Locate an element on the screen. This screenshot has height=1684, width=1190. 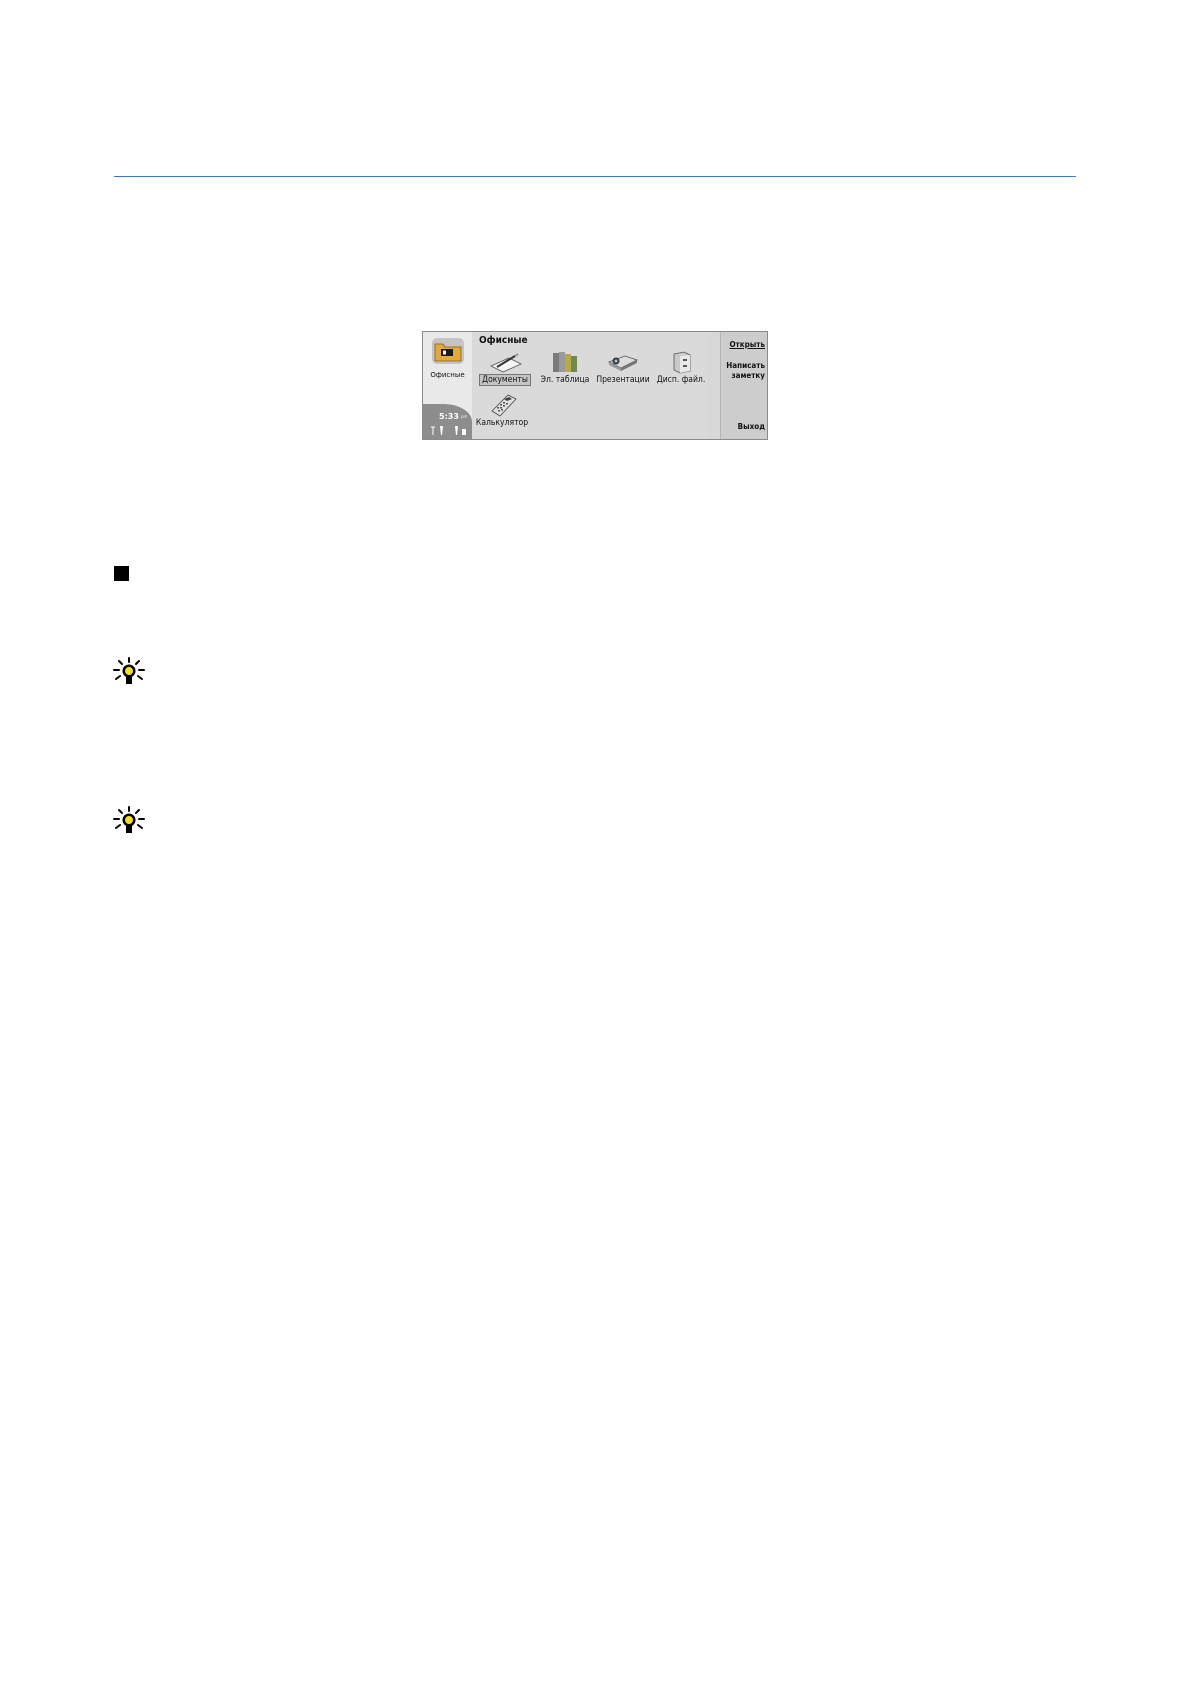
app-spreadsheet: Эл. таблица is located at coordinates (565, 367).